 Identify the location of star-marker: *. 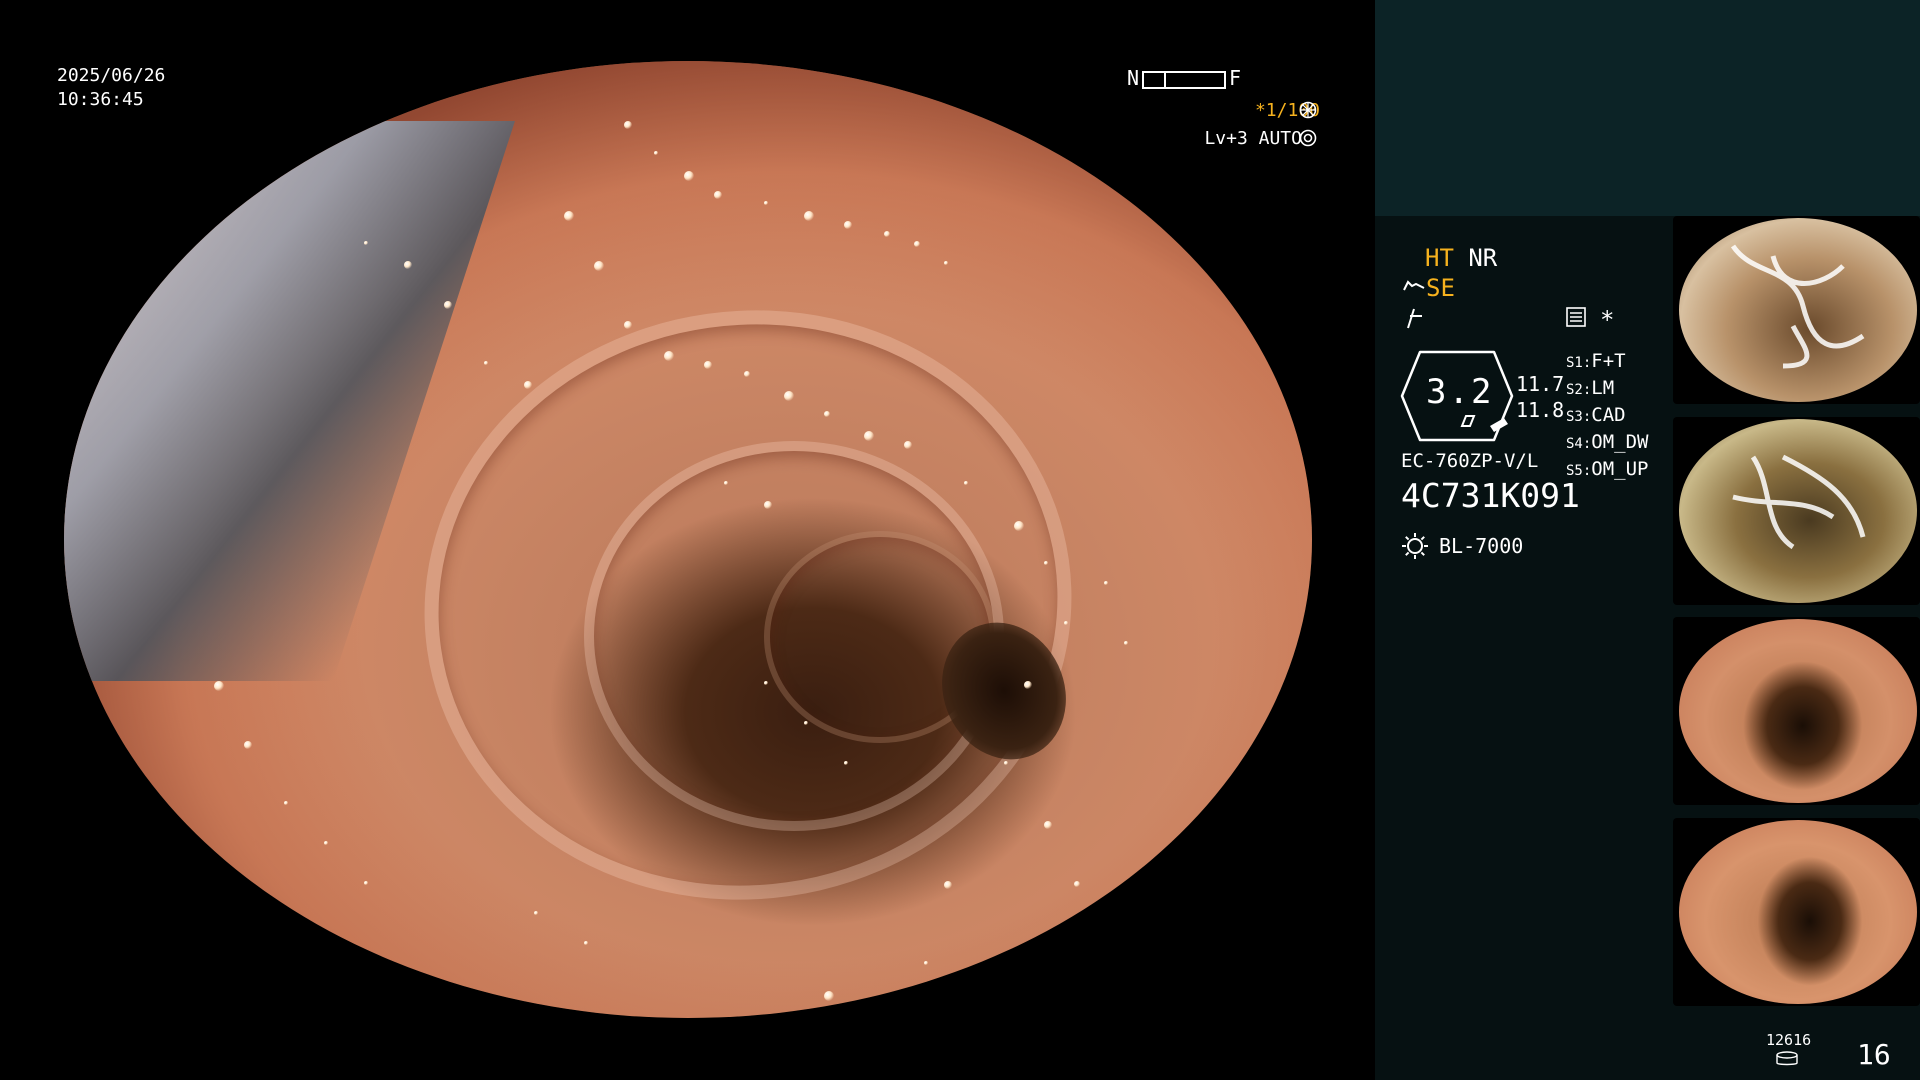
(1607, 320).